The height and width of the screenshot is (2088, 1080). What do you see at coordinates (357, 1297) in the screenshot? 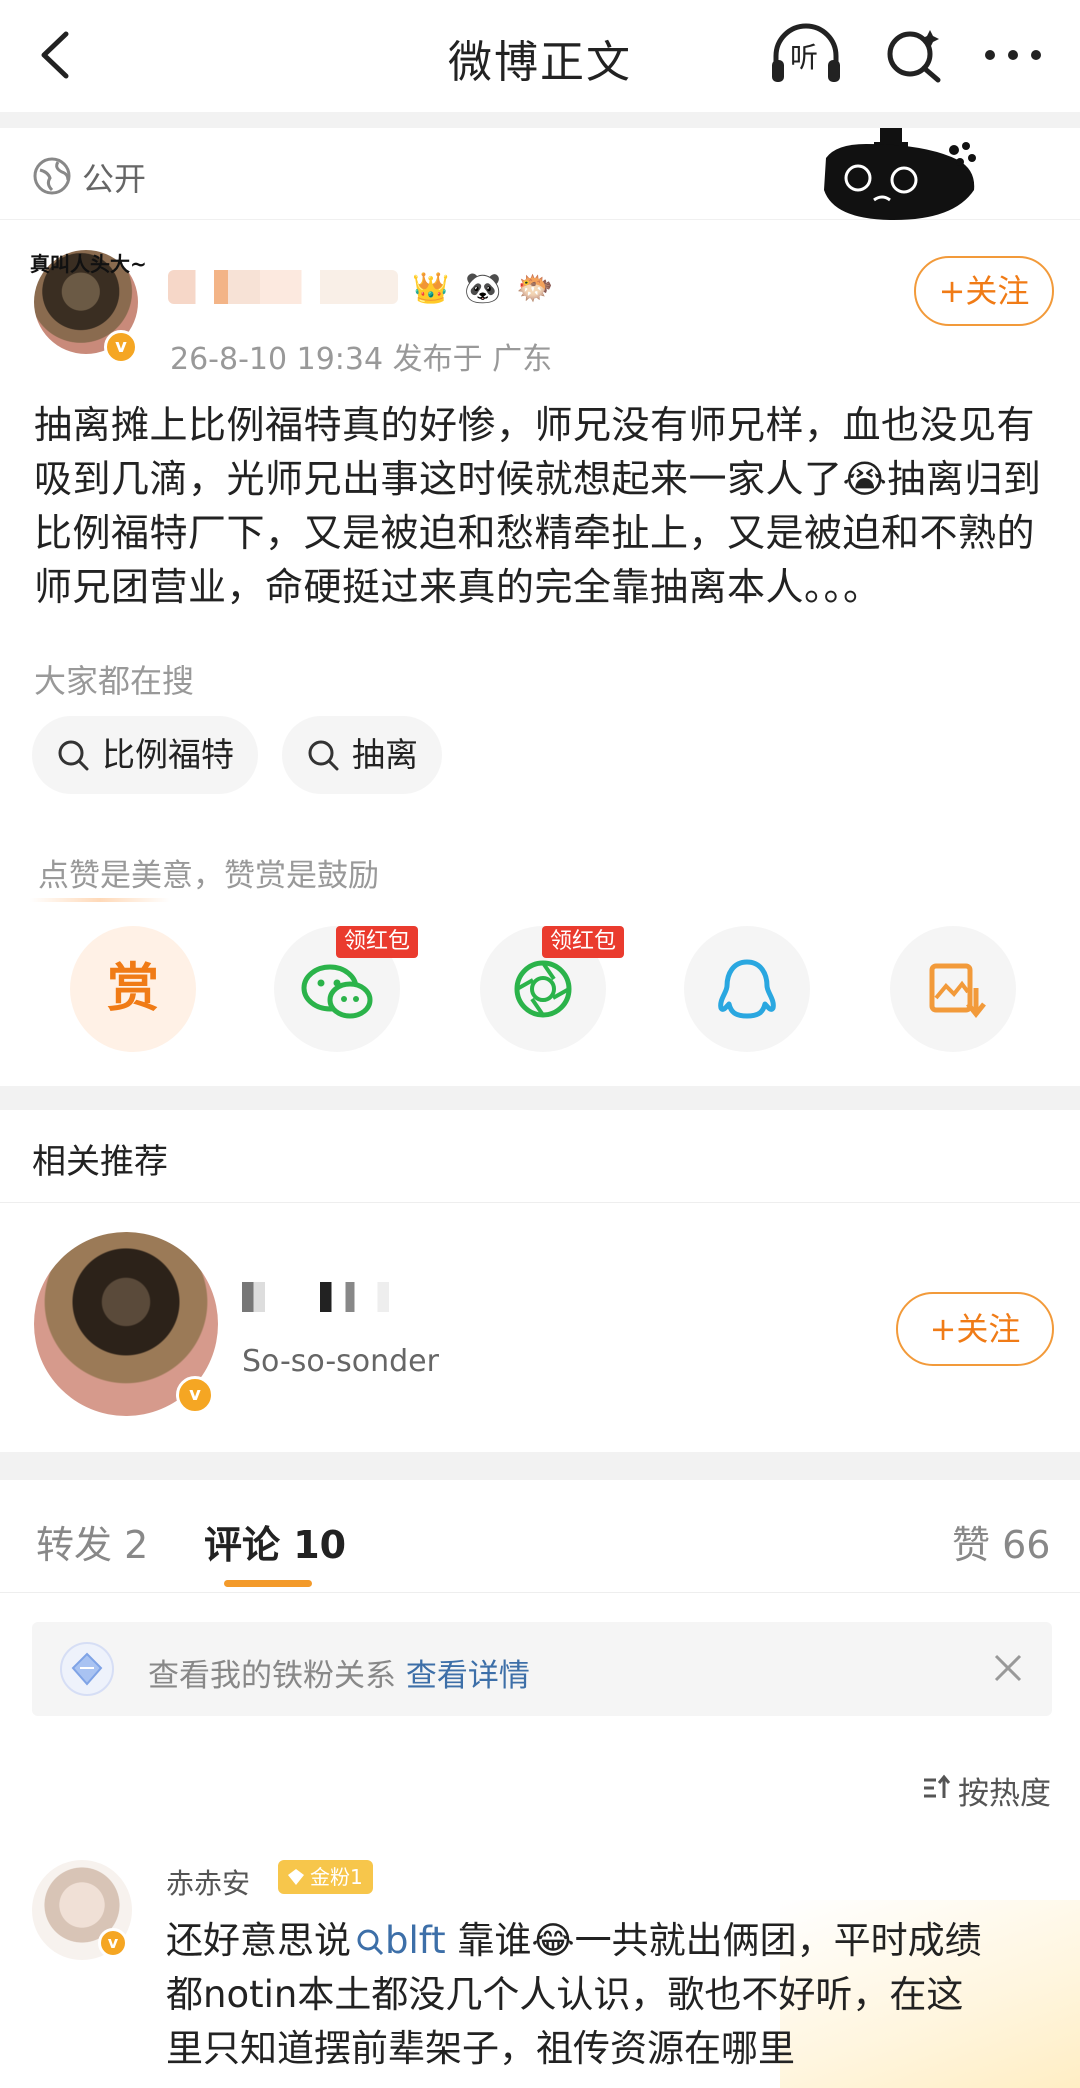
I see `related-user-name-redacted` at bounding box center [357, 1297].